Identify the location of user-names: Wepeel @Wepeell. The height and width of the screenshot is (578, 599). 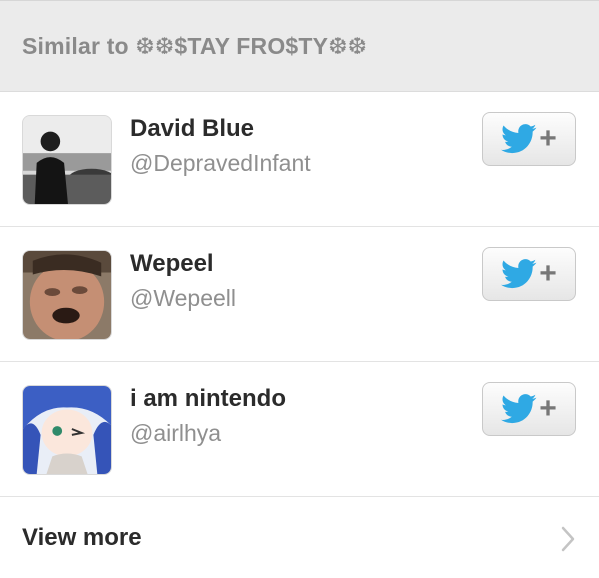
(183, 283).